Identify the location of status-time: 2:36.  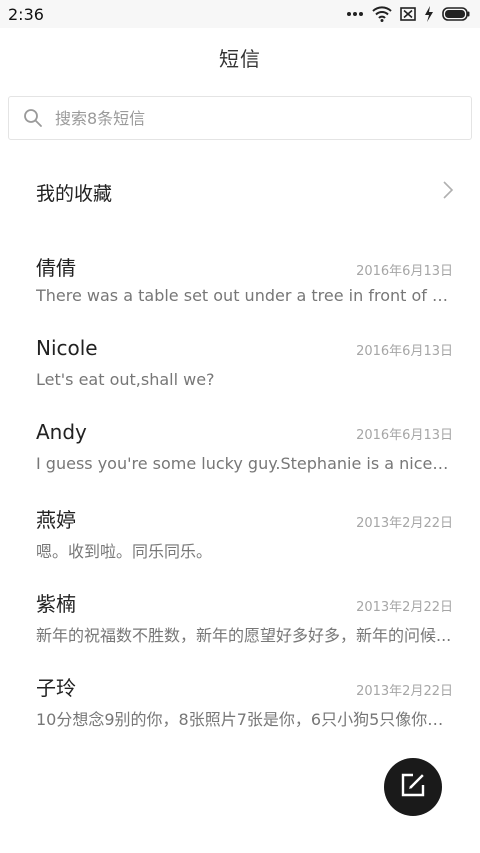
(26, 14).